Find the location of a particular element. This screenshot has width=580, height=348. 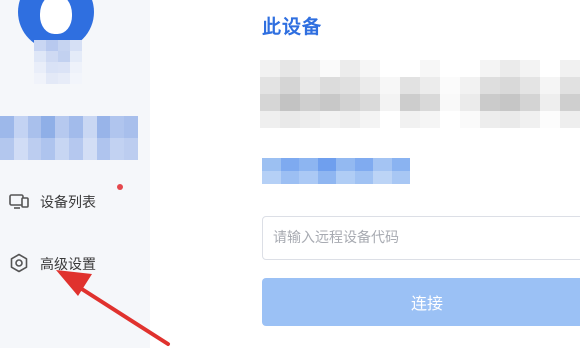

redacted-device-info is located at coordinates (420, 94).